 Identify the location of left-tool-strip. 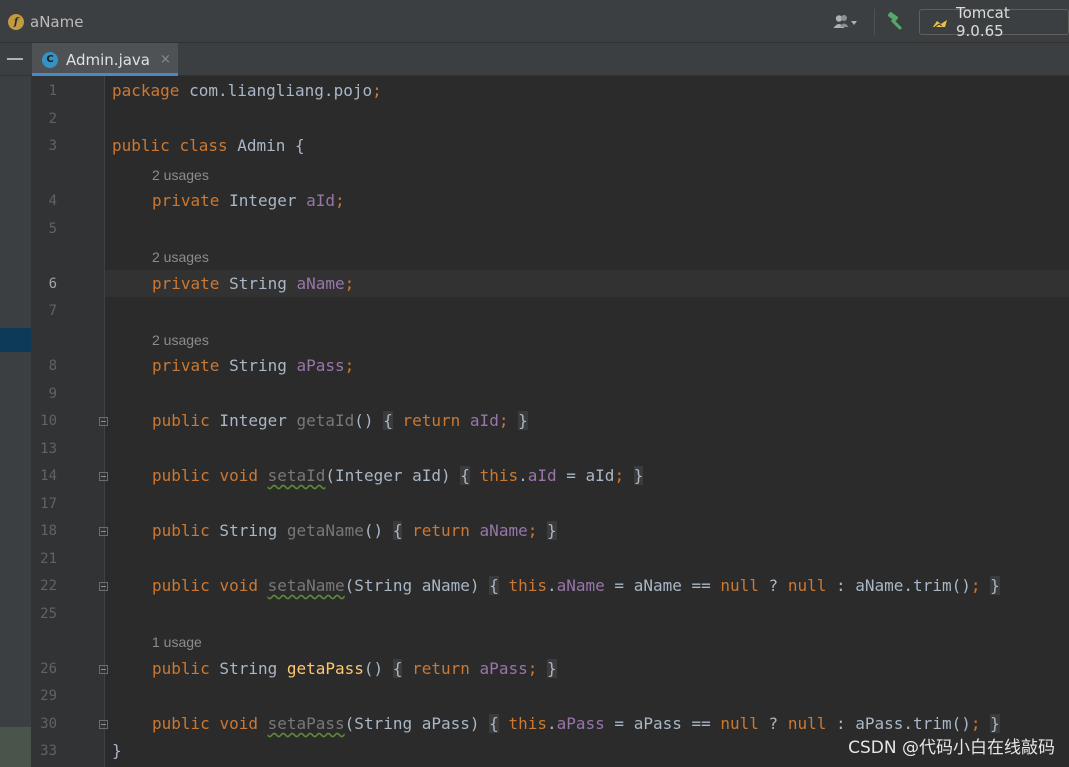
(15, 421).